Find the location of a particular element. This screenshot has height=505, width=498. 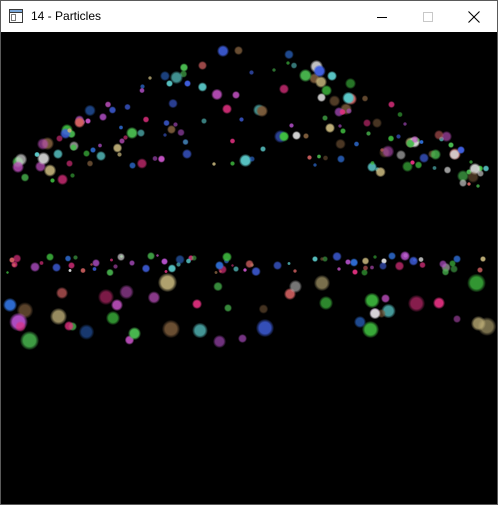

maximize-icon is located at coordinates (428, 16).